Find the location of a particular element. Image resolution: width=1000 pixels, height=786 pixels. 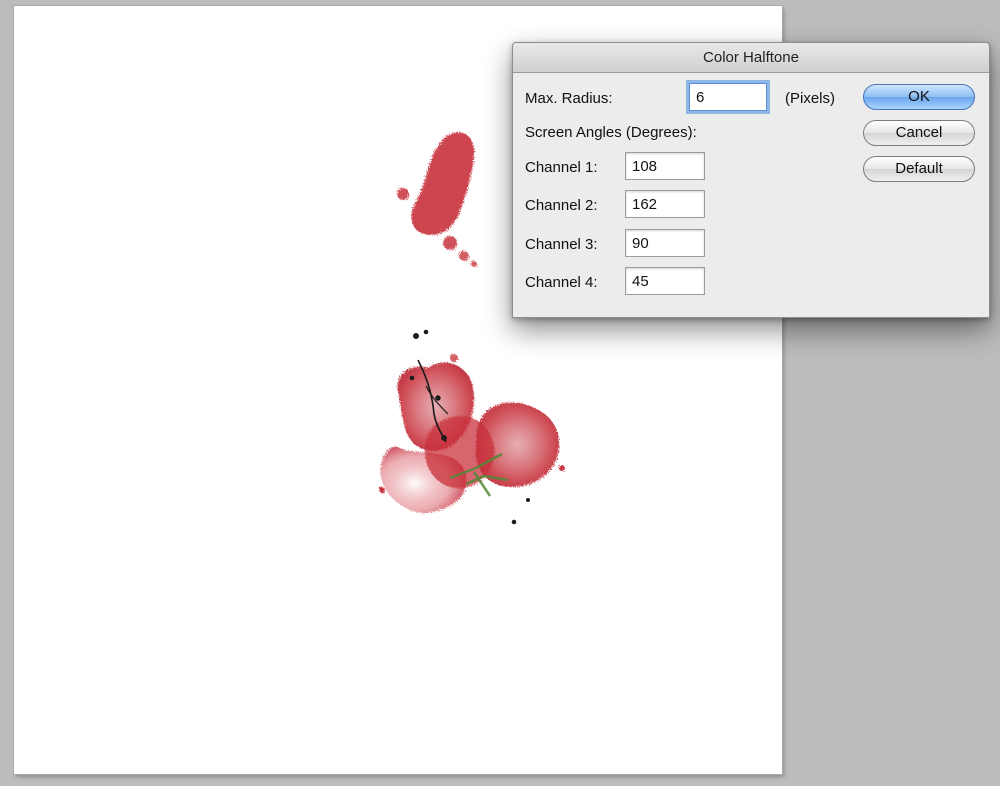

pixels-unit-label: (Pixels) is located at coordinates (810, 98).